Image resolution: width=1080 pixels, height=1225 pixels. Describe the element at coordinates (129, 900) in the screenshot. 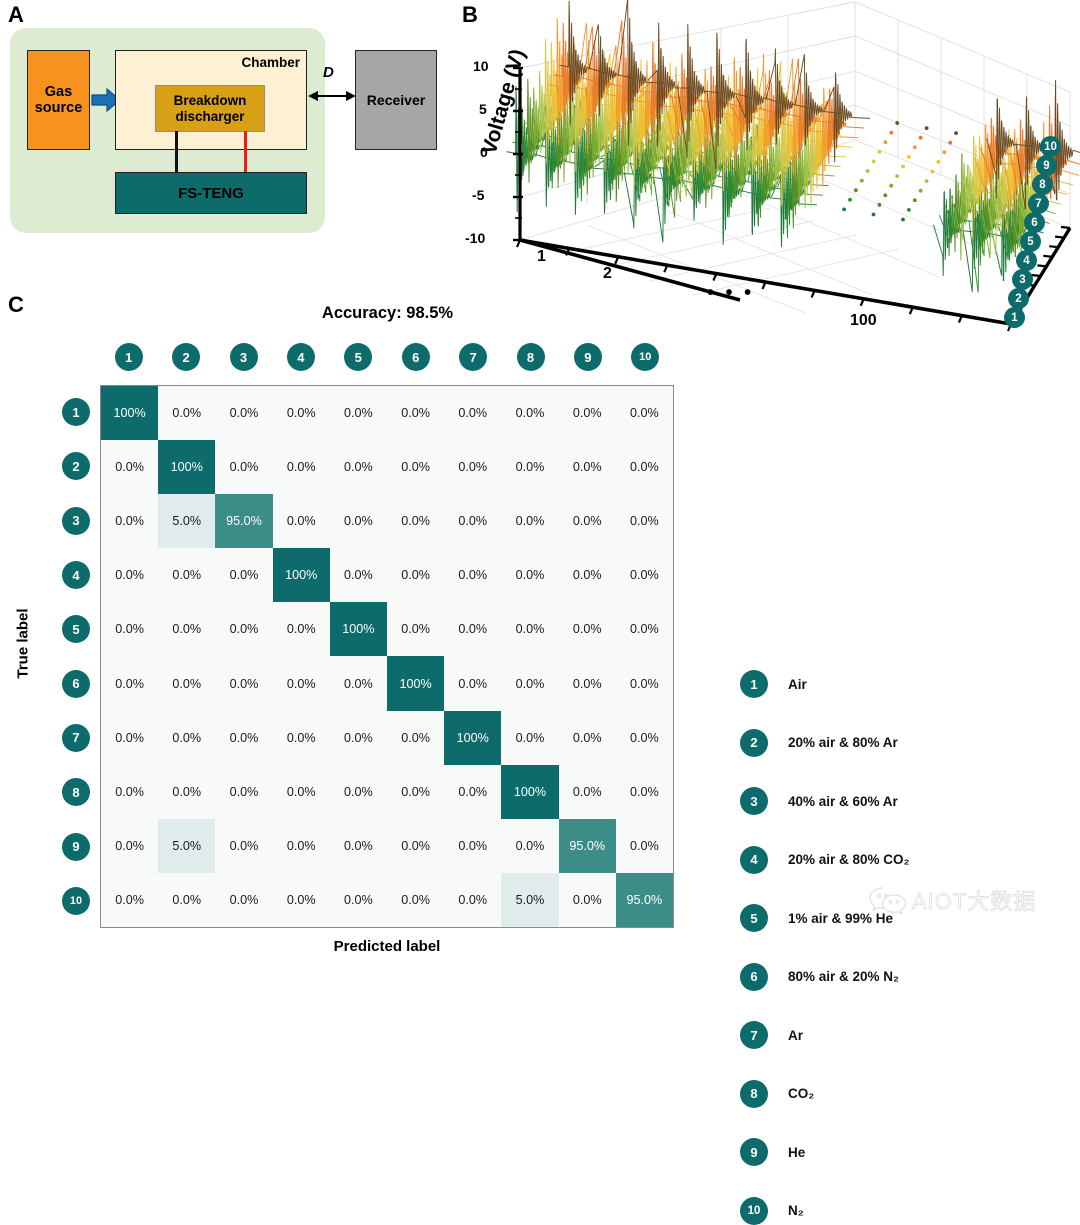

I see `matrix-cell-r10-c1: 0.0%` at that location.